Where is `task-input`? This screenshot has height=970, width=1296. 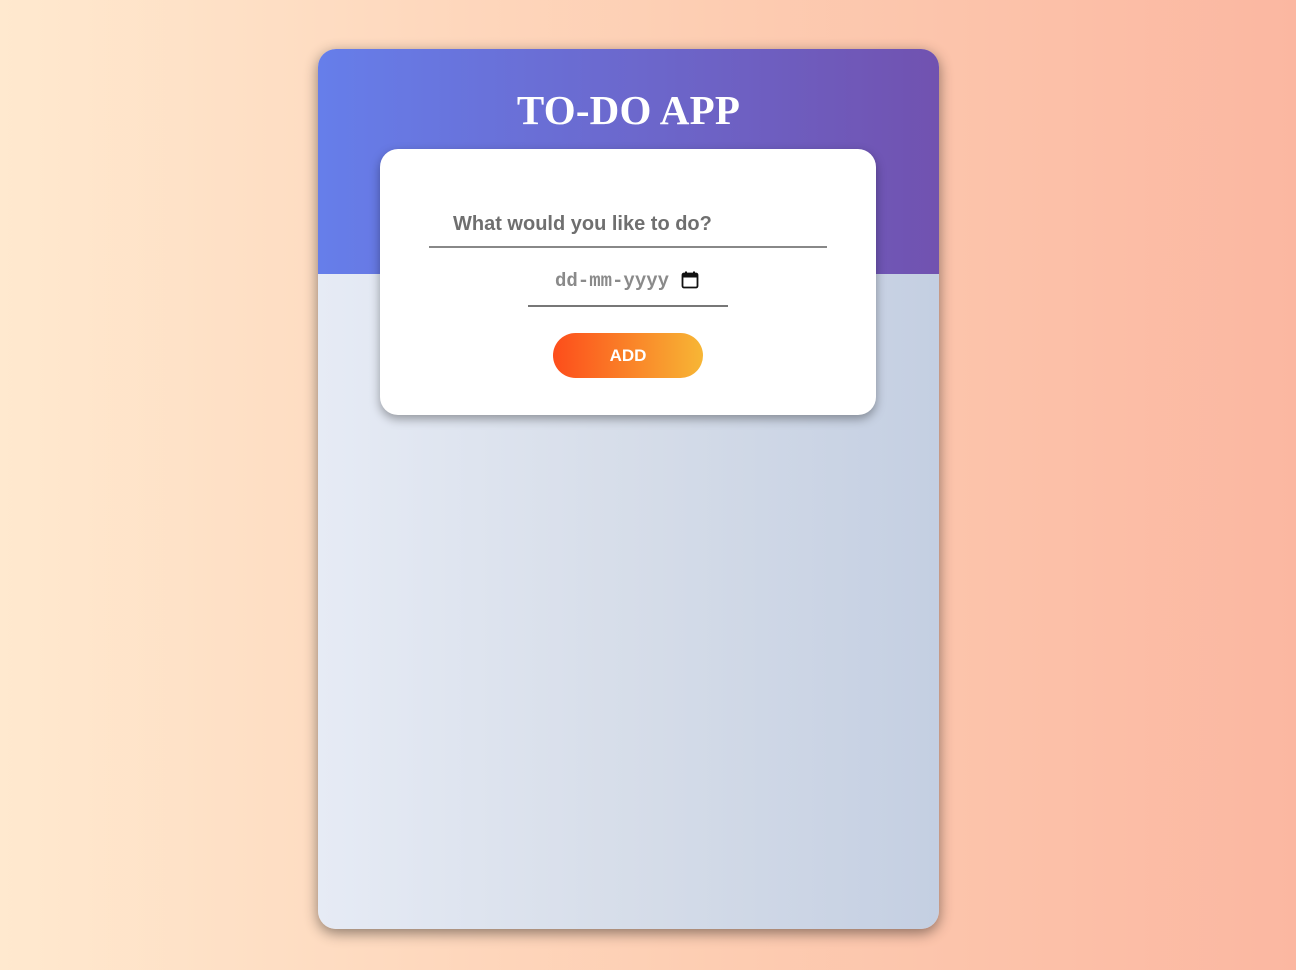 task-input is located at coordinates (628, 225).